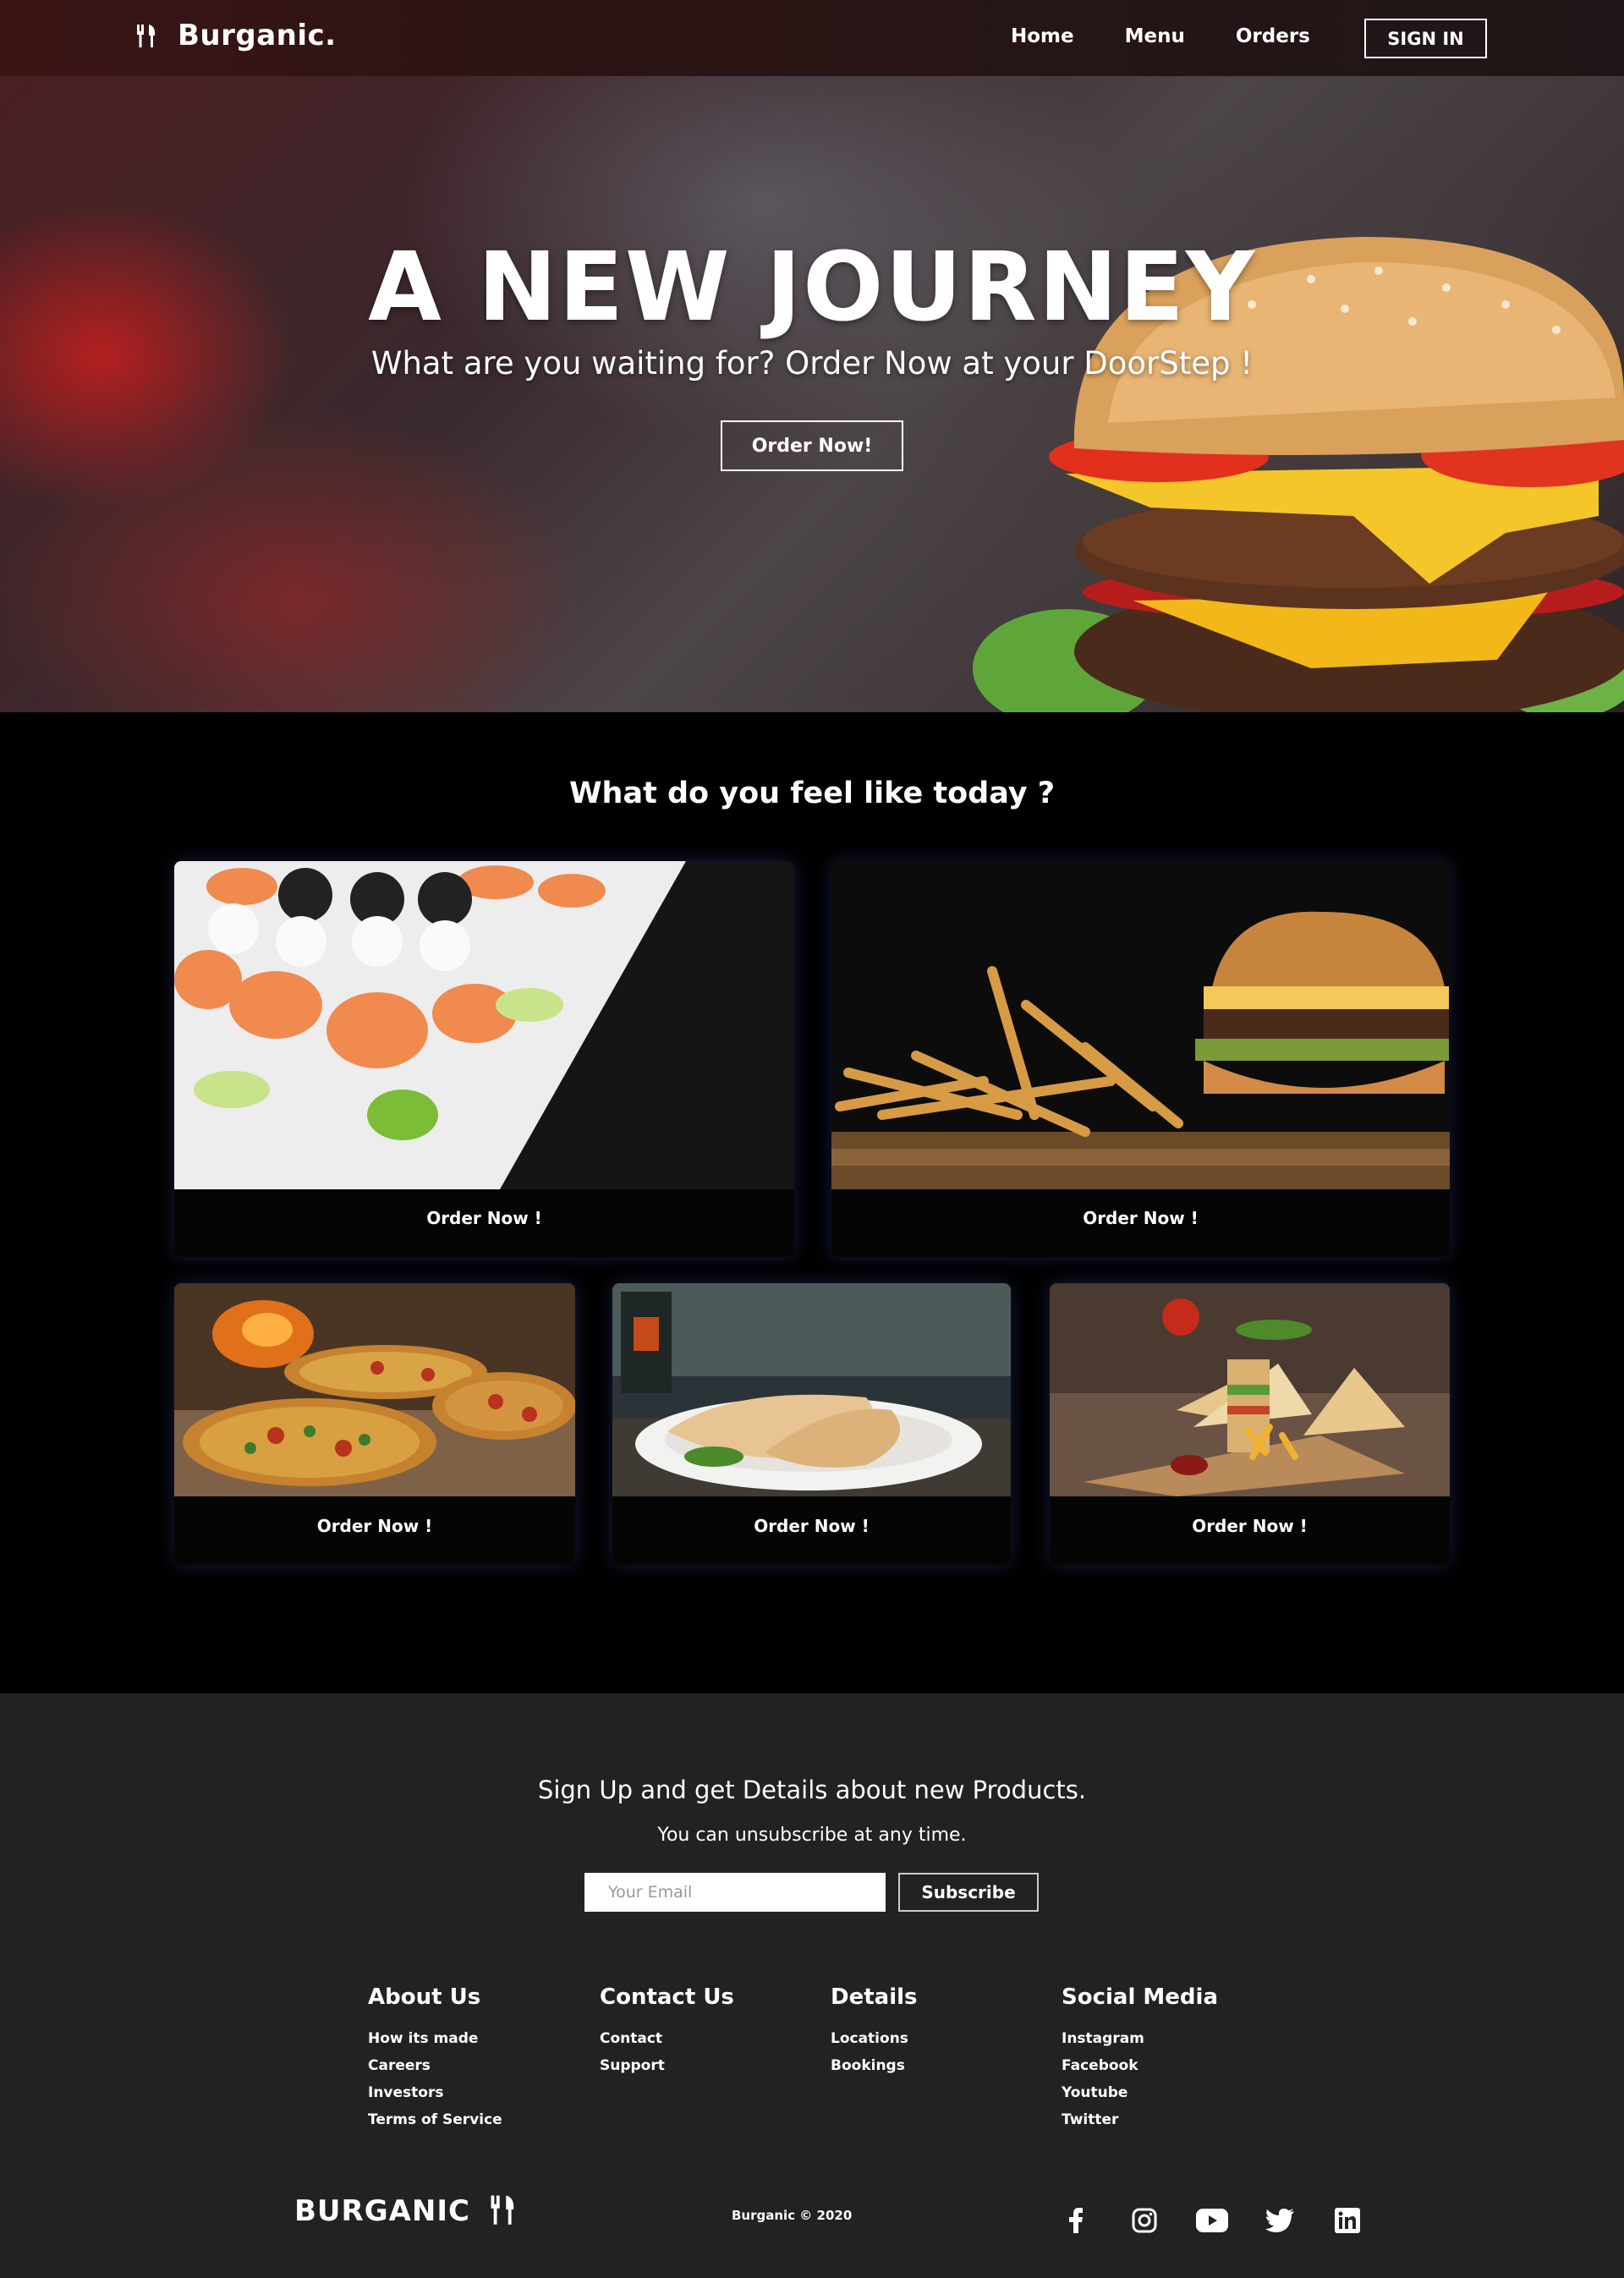 Image resolution: width=1624 pixels, height=2278 pixels. I want to click on navbar: Burganic. Home Menu Orders SIGN IN, so click(812, 38).